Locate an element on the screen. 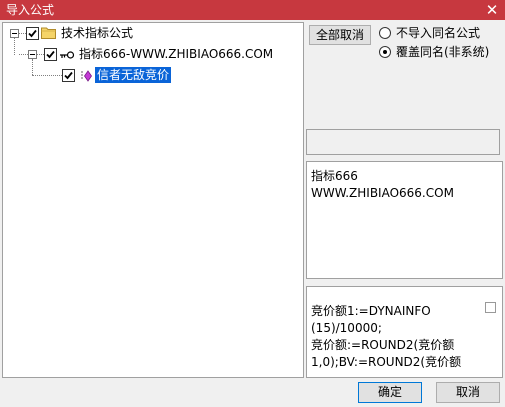 Image resolution: width=505 pixels, height=407 pixels. description-line-1: 指标666 is located at coordinates (334, 176).